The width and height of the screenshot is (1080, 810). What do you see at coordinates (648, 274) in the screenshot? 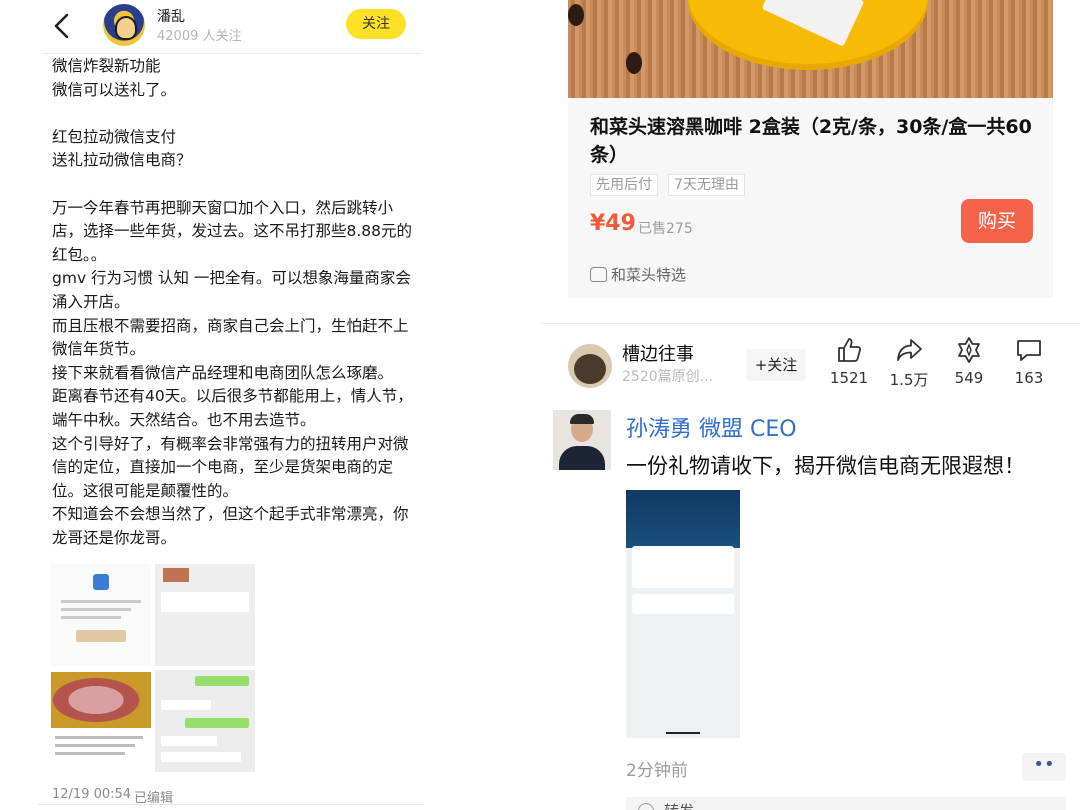
I see `shop-name: 和菜头特选` at bounding box center [648, 274].